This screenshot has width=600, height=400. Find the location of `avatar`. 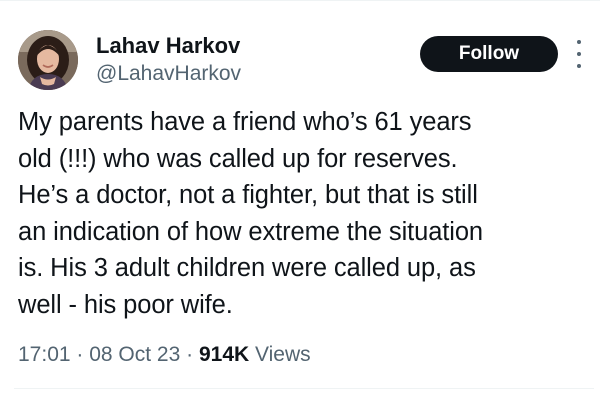

avatar is located at coordinates (48, 60).